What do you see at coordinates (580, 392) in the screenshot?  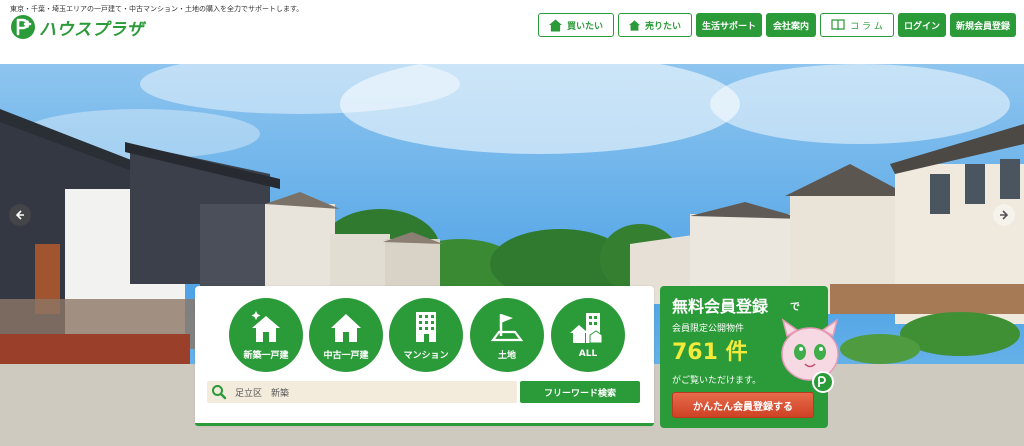 I see `free-word-search-button: フリーワード検索` at bounding box center [580, 392].